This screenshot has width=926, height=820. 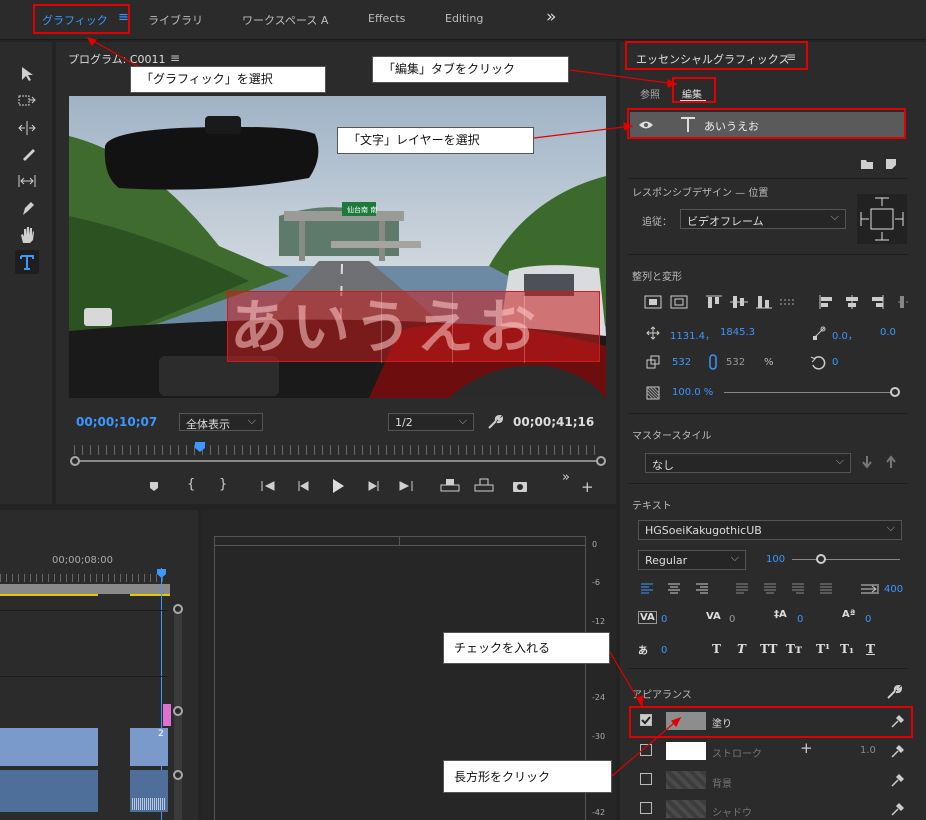 I want to click on highlight-text-layer, so click(x=766, y=123).